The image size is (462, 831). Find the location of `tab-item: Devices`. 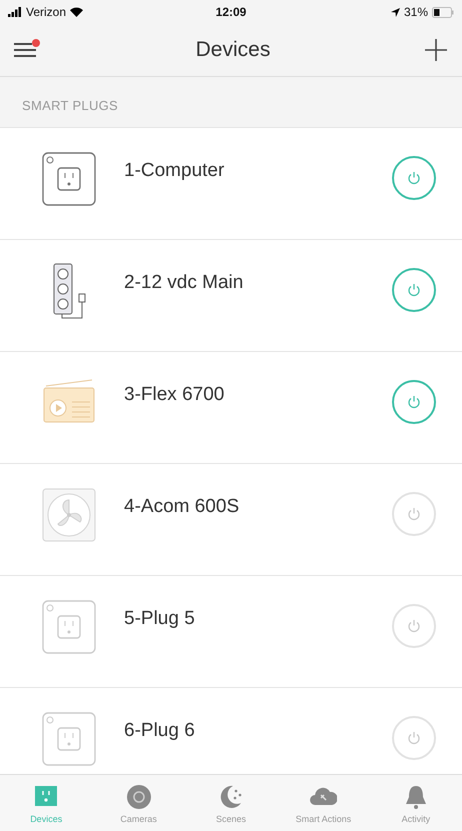

tab-item: Devices is located at coordinates (46, 803).